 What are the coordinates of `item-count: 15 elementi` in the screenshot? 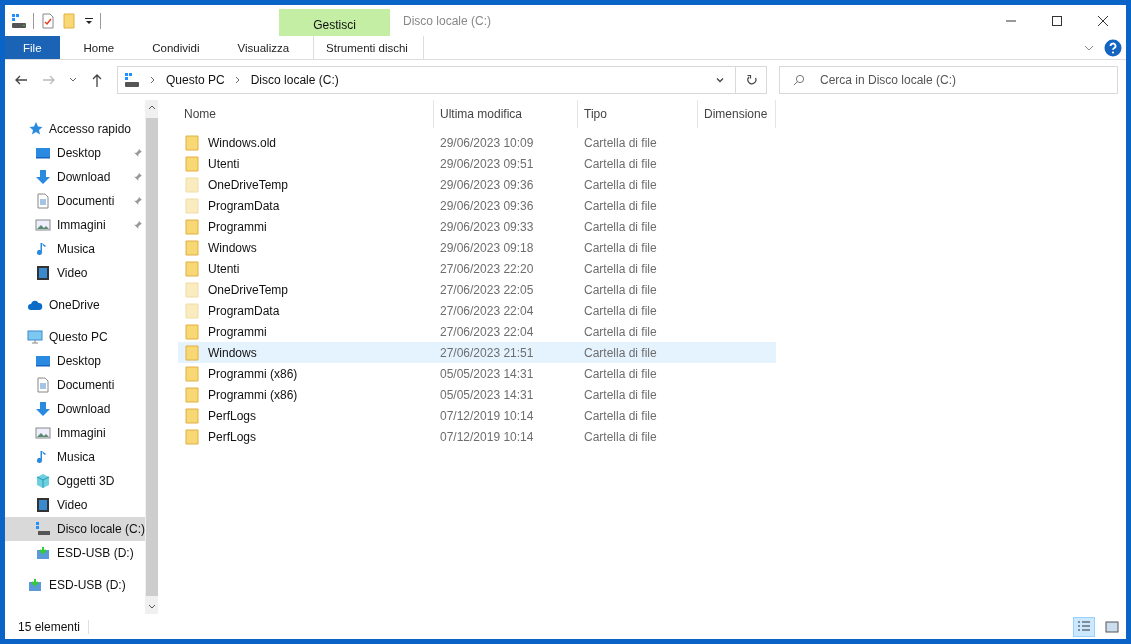 It's located at (49, 626).